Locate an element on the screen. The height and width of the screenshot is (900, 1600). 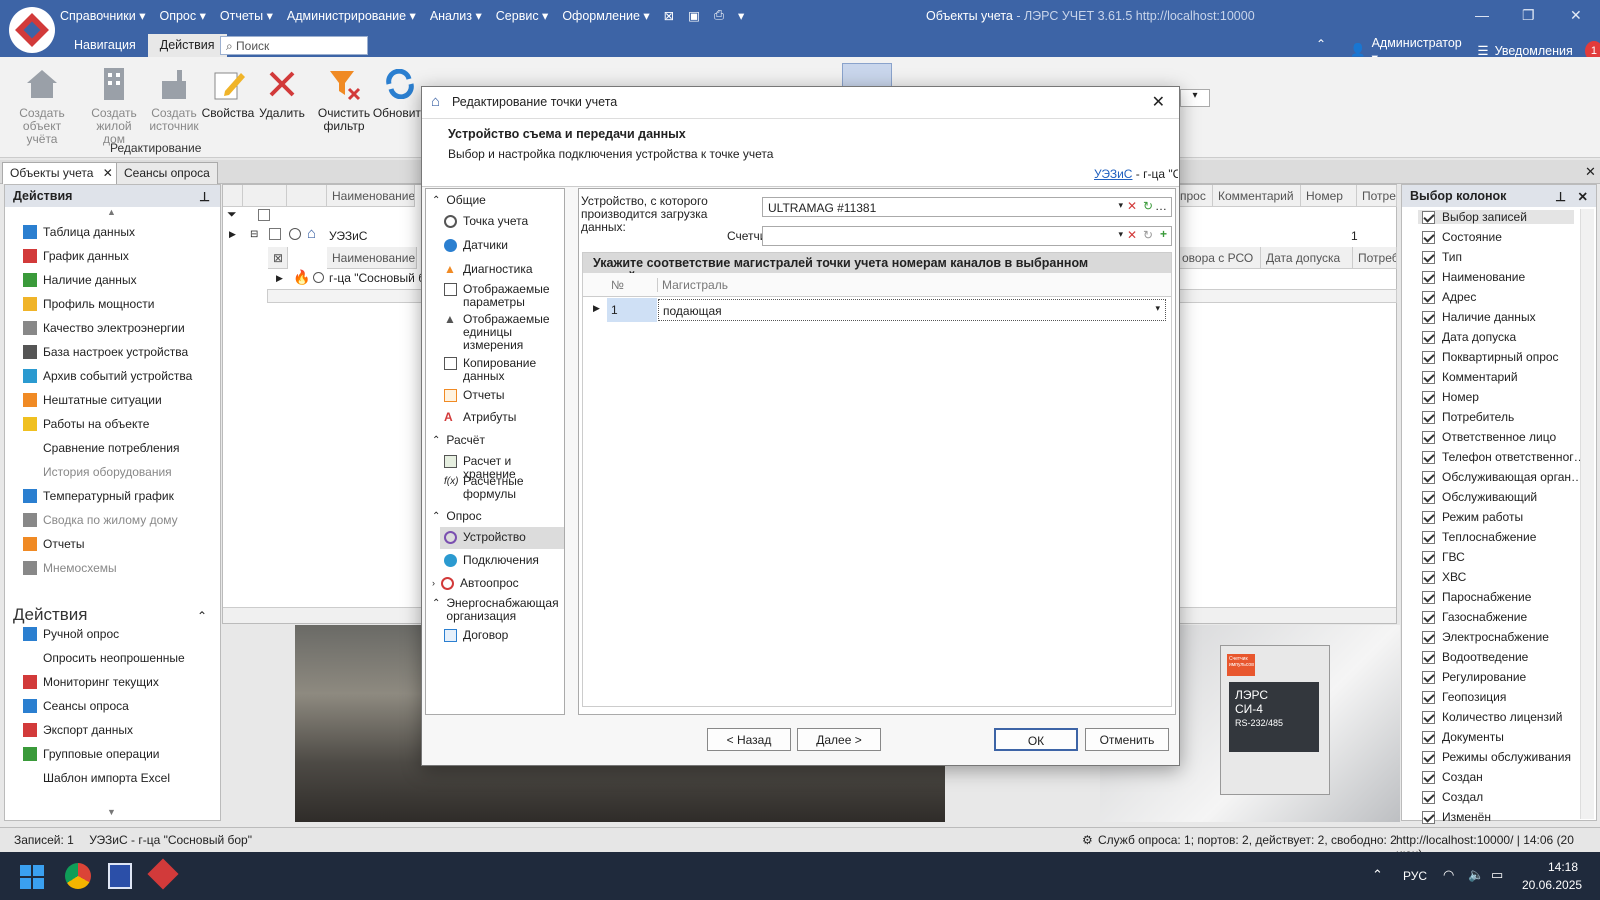
tab-objects: Объекты учета ✕ is located at coordinates (61, 173).